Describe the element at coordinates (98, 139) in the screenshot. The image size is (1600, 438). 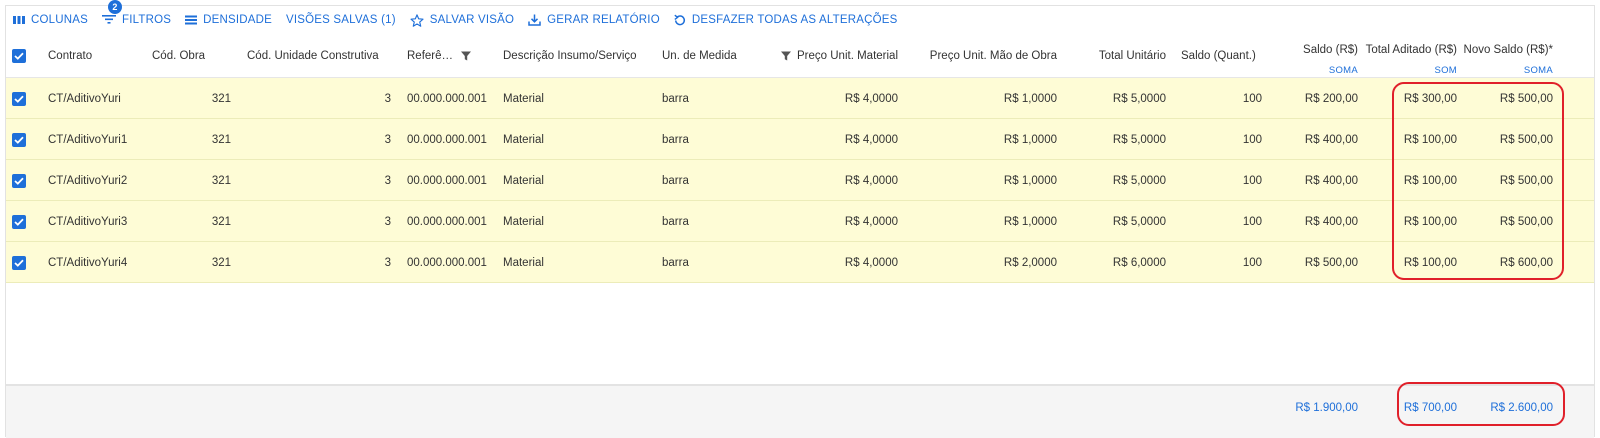
I see `cell-contrato: CT/AditivoYuri1` at that location.